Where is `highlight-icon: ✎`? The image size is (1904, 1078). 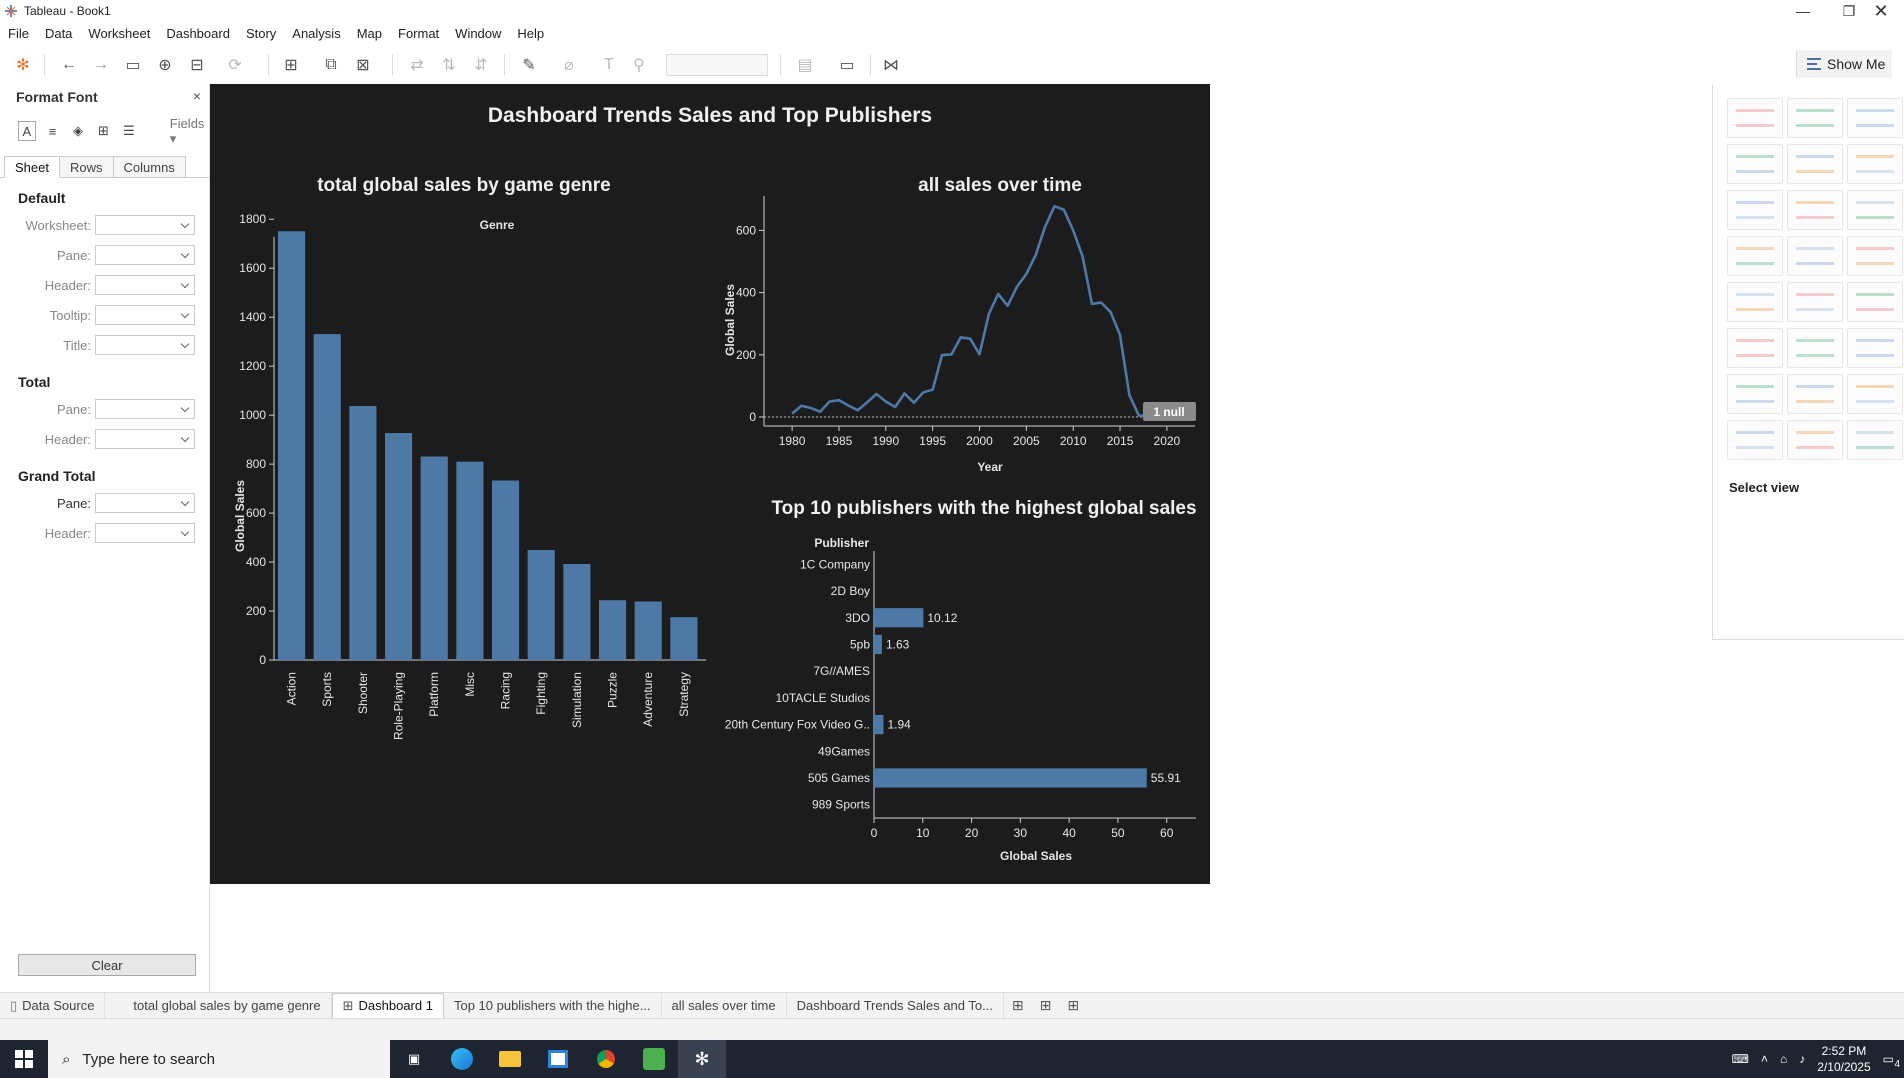 highlight-icon: ✎ is located at coordinates (529, 65).